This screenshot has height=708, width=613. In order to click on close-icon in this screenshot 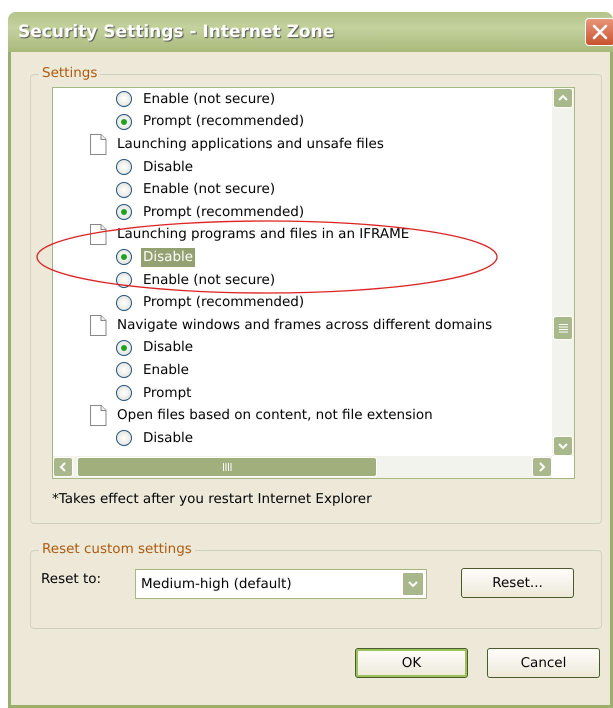, I will do `click(600, 32)`.